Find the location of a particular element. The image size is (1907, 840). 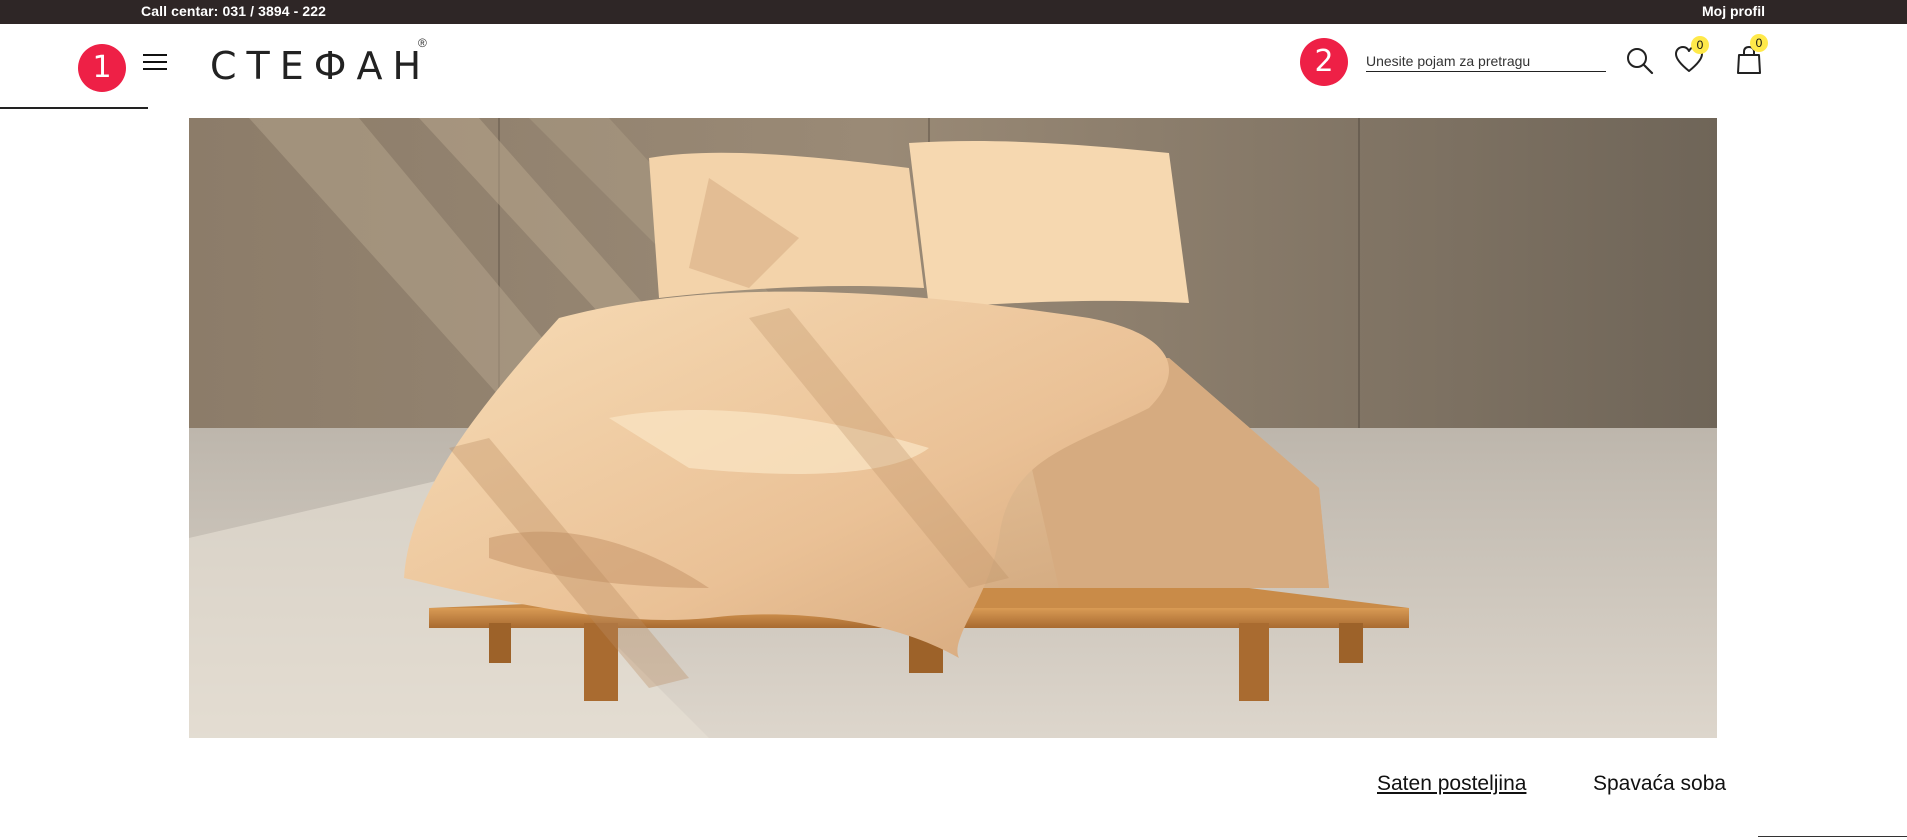

annotation-marker-1: 1 is located at coordinates (102, 68).